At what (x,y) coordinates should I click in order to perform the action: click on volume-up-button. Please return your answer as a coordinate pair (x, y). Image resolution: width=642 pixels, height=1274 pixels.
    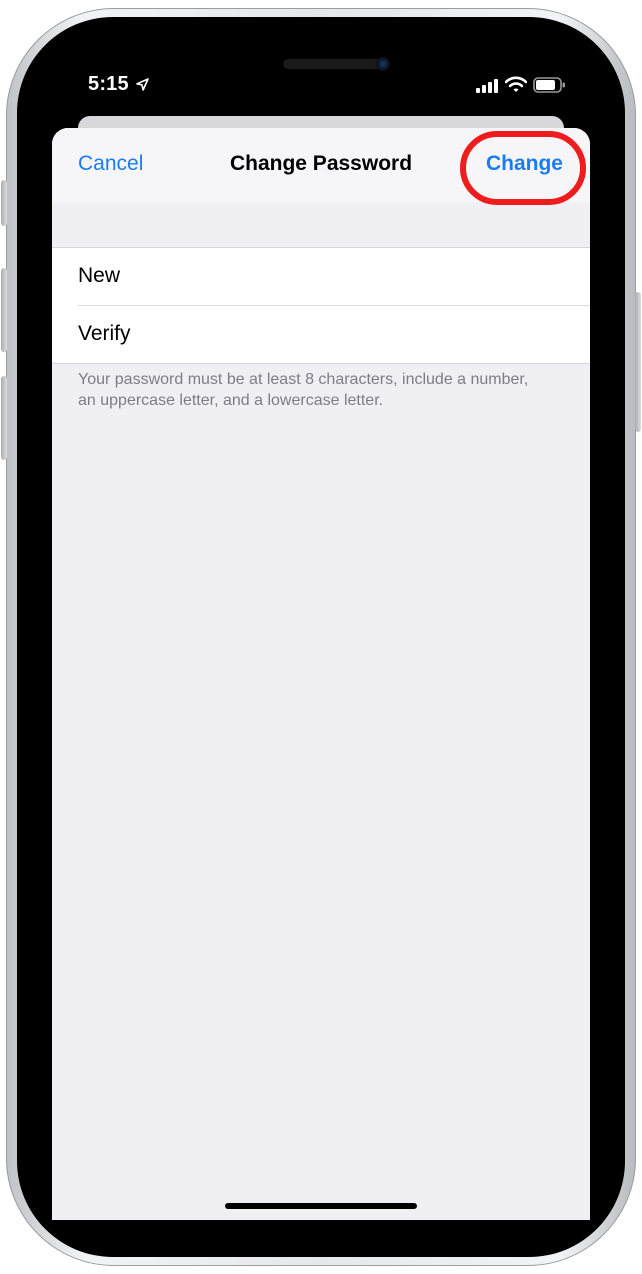
    Looking at the image, I should click on (4, 310).